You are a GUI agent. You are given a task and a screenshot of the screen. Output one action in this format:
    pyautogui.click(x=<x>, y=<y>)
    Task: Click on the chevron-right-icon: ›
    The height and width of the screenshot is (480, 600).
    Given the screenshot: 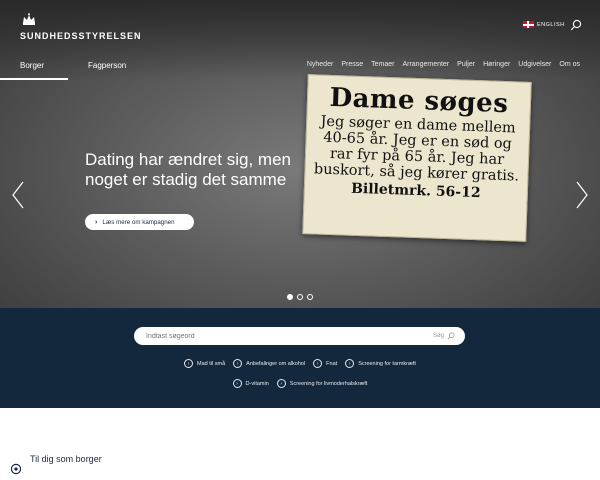 What is the action you would take?
    pyautogui.click(x=96, y=222)
    